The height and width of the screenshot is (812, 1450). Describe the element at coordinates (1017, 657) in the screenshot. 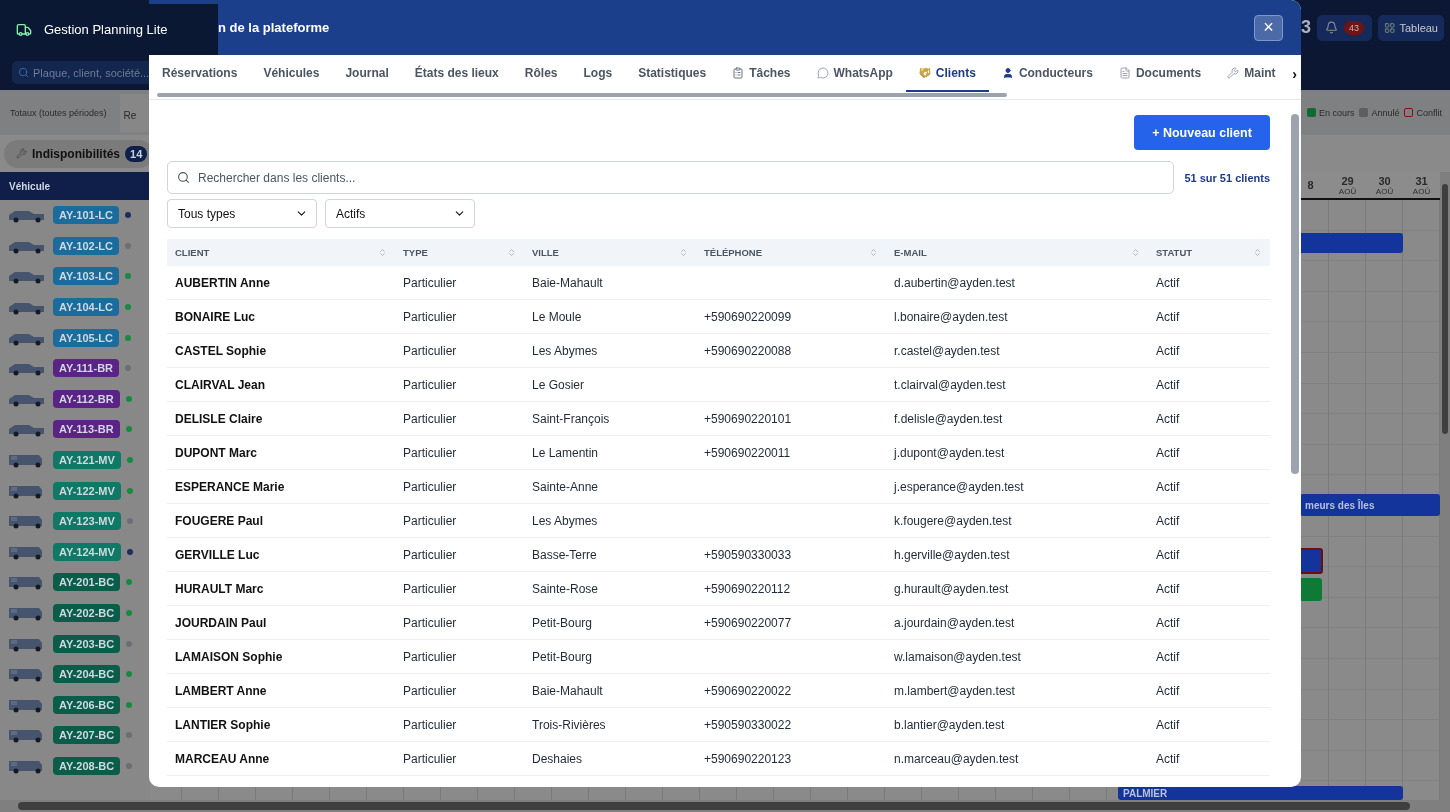

I see `table-cell: w.lamaison@ayden.test` at that location.